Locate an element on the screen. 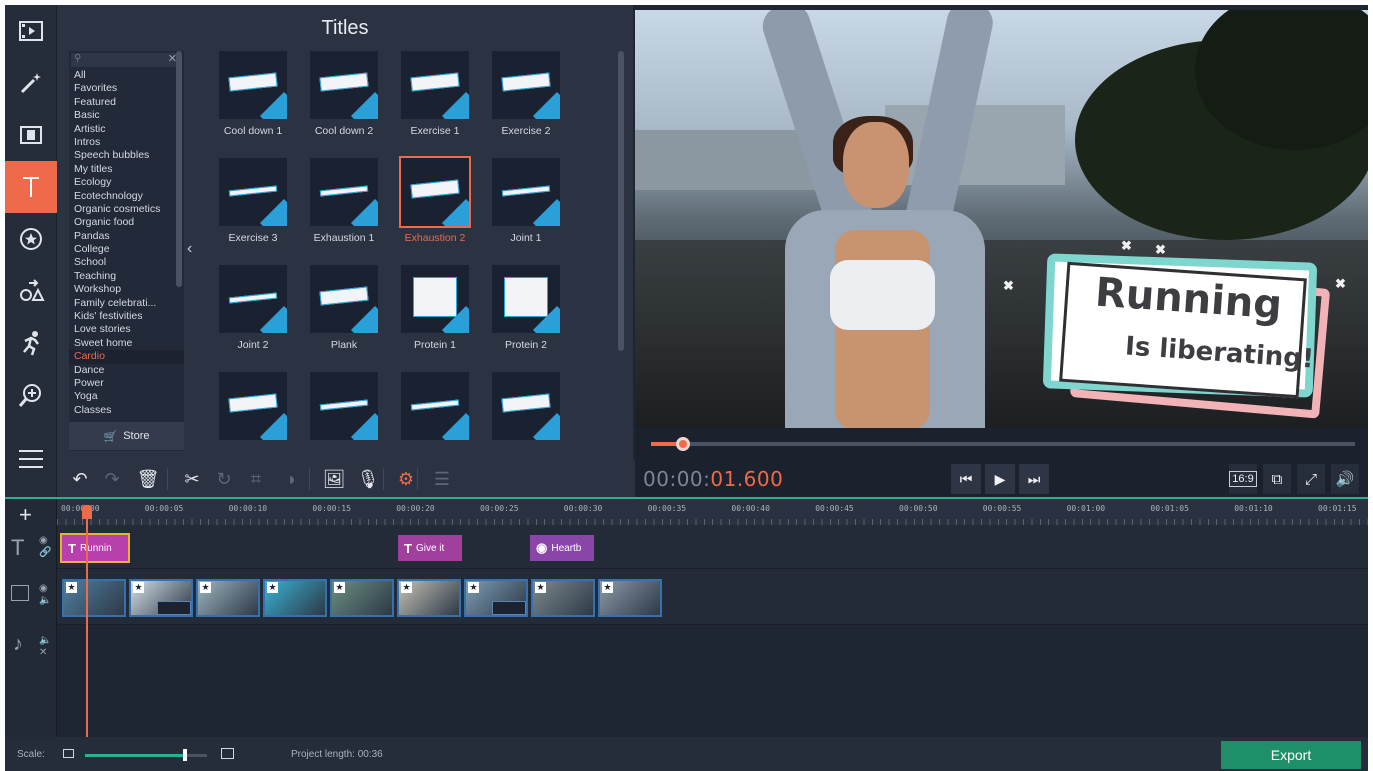  category-item: Basic is located at coordinates (126, 115).